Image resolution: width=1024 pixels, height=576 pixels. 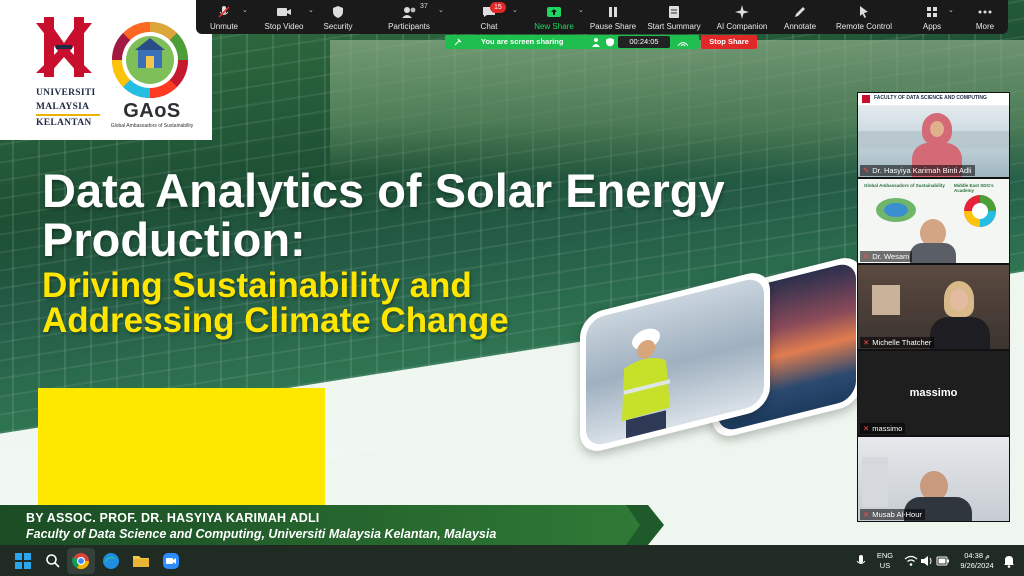 I want to click on participant-name: ✕ Musab Al-Hour, so click(x=892, y=514).